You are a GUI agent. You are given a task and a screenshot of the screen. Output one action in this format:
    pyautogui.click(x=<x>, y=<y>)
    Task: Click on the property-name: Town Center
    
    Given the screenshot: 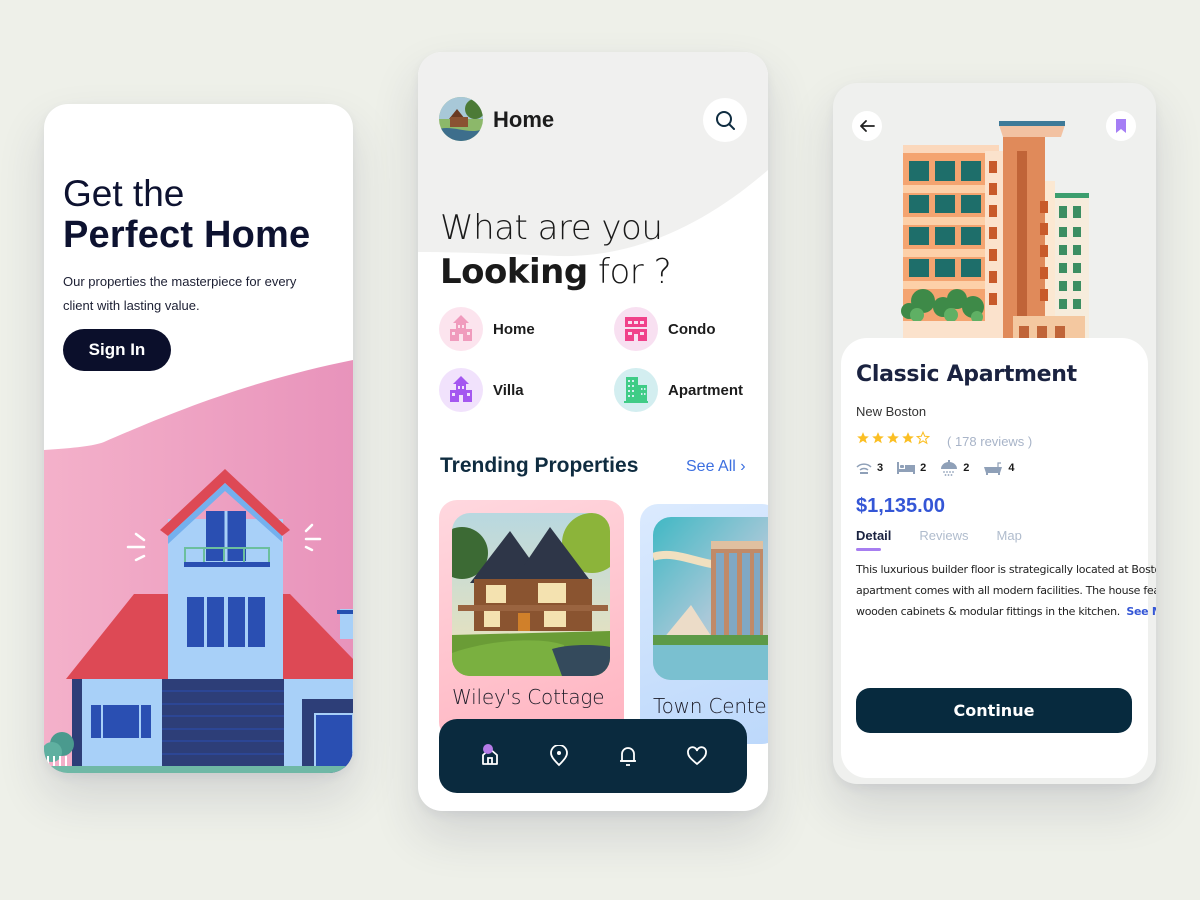 What is the action you would take?
    pyautogui.click(x=710, y=706)
    